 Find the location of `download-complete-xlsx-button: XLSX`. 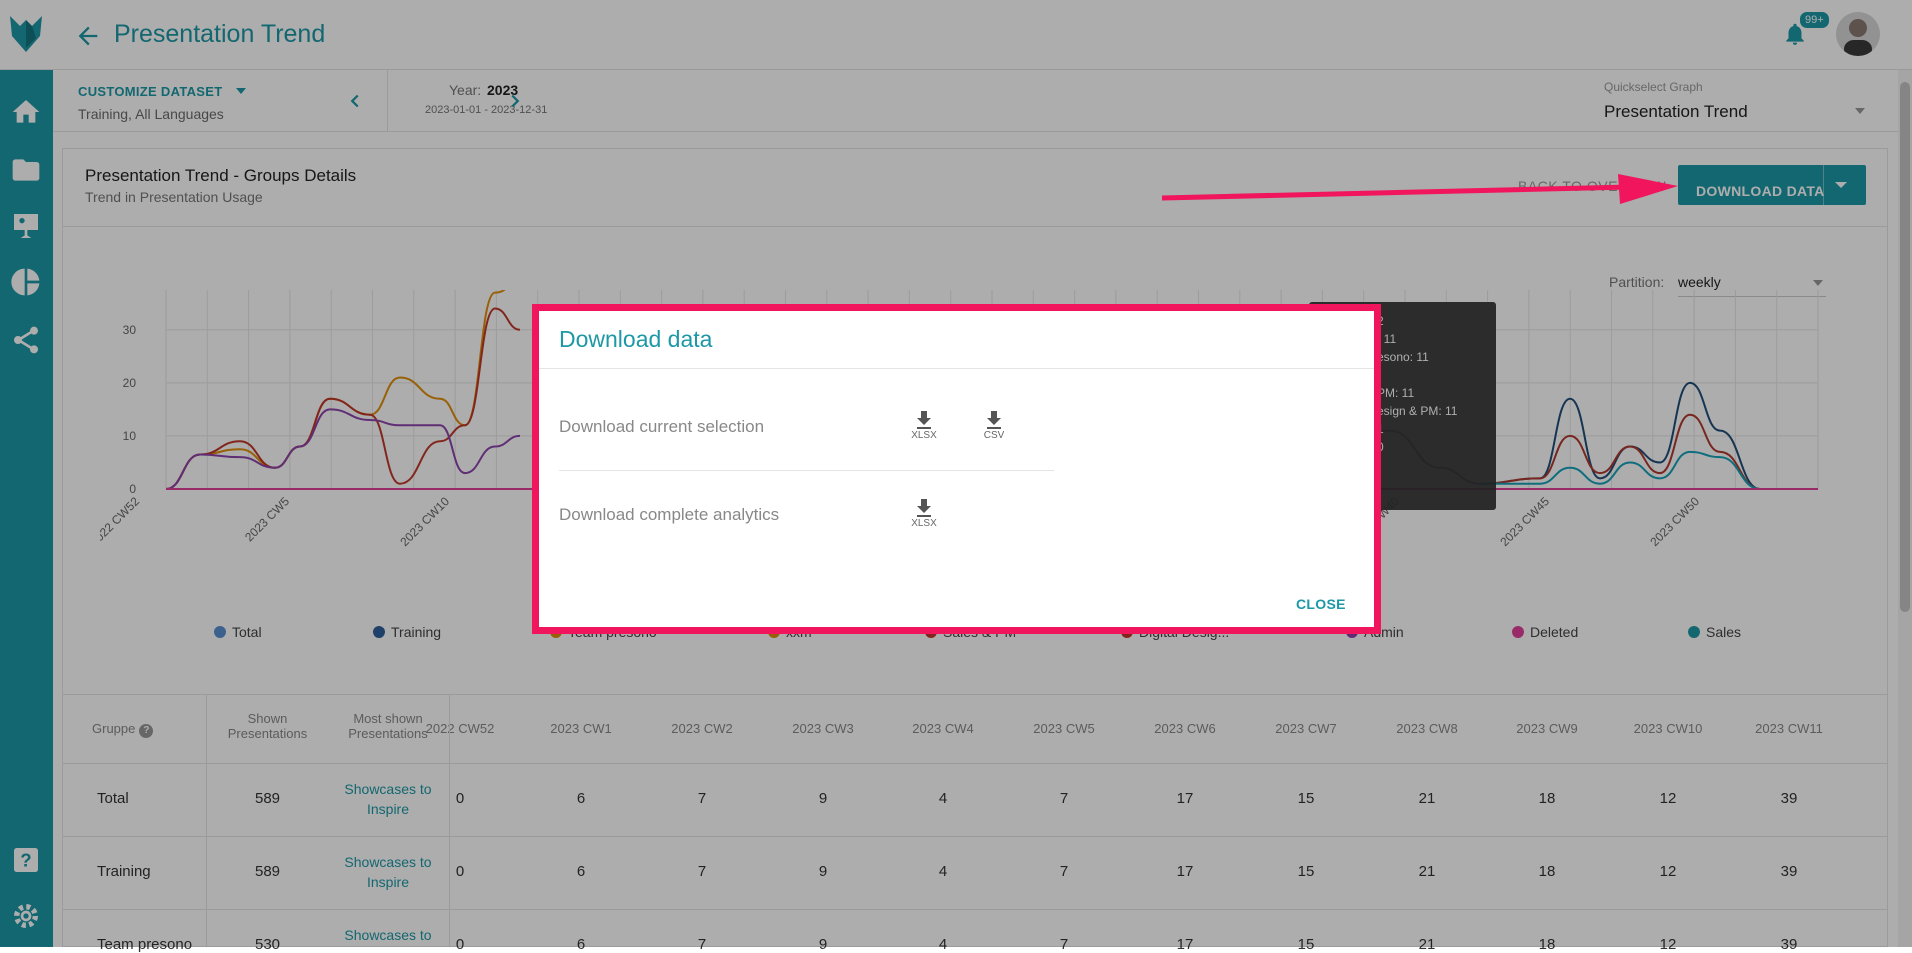

download-complete-xlsx-button: XLSX is located at coordinates (924, 518).